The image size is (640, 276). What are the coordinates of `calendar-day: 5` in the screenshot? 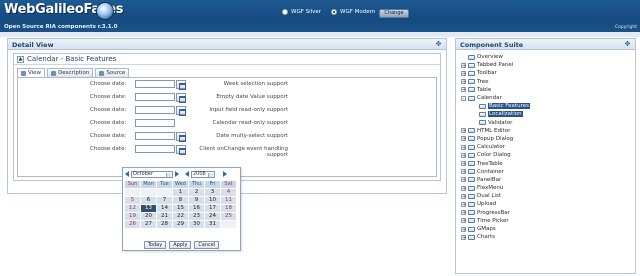 It's located at (132, 200).